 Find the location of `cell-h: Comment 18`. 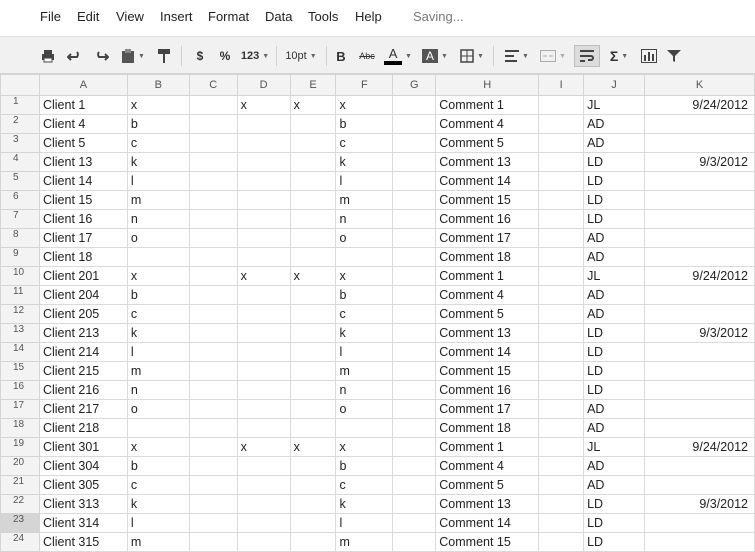

cell-h: Comment 18 is located at coordinates (487, 257).